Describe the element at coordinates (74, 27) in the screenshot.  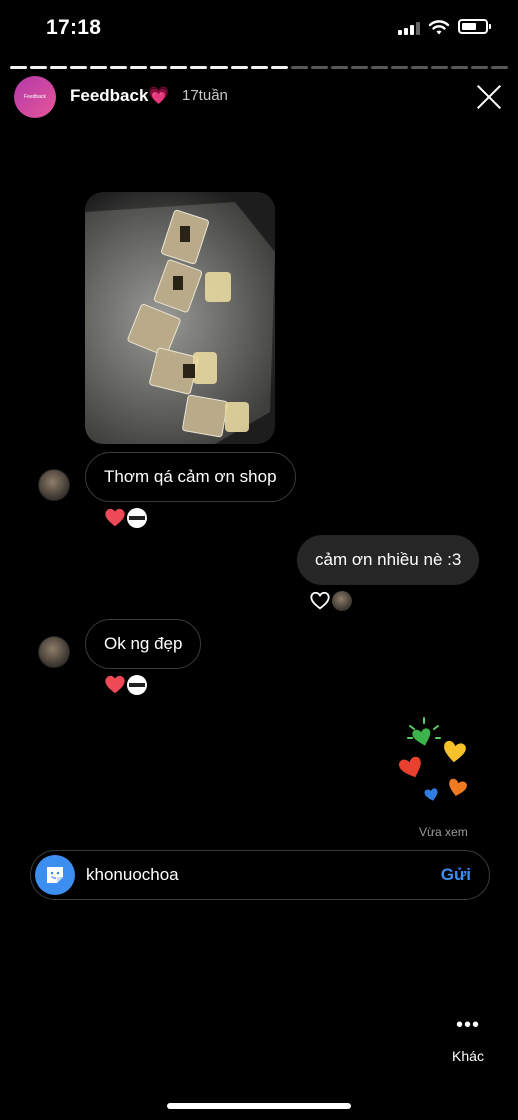
I see `status-time: 17:18` at that location.